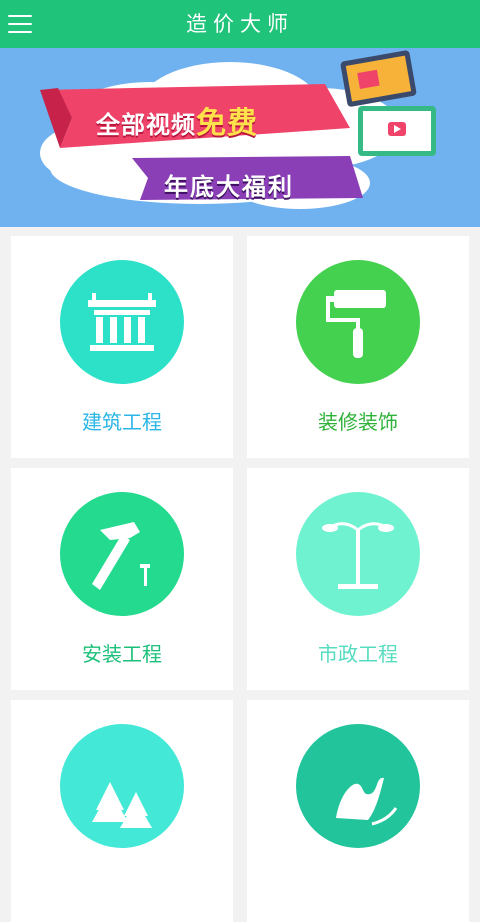  Describe the element at coordinates (367, 801) in the screenshot. I see `mountain-icon` at that location.